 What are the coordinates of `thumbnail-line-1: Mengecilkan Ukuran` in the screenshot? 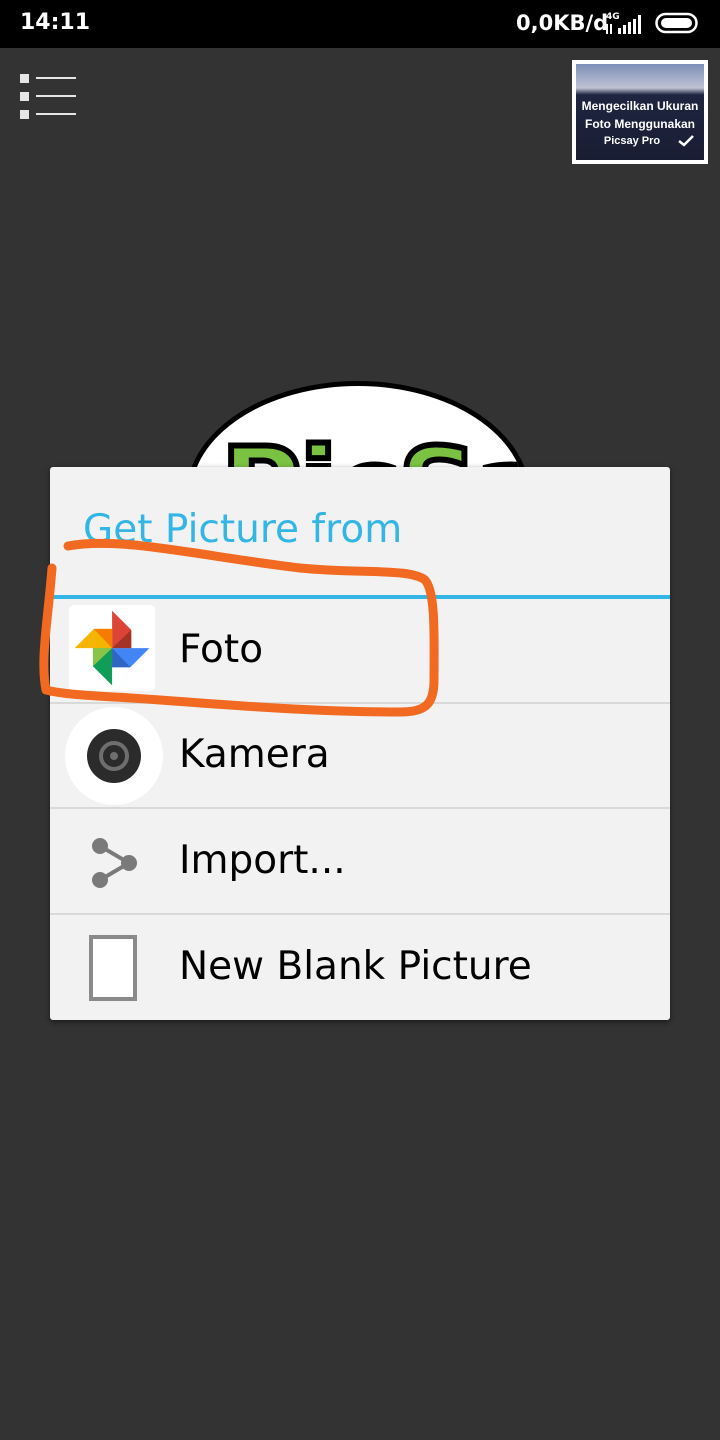 It's located at (640, 106).